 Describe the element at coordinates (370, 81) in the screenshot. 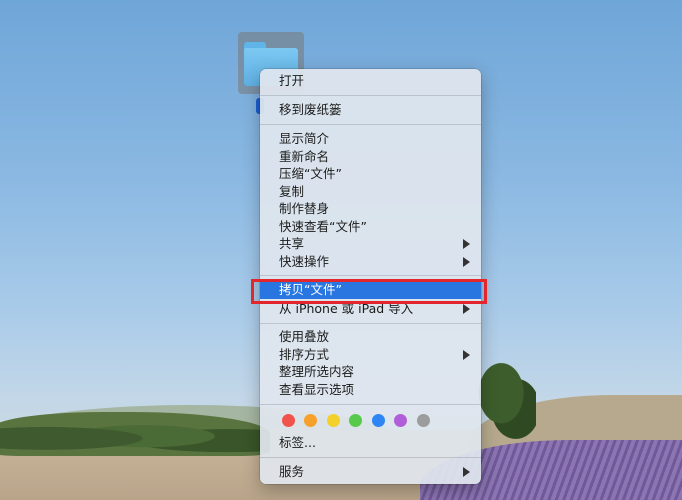

I see `menu-item-open: 打开` at that location.